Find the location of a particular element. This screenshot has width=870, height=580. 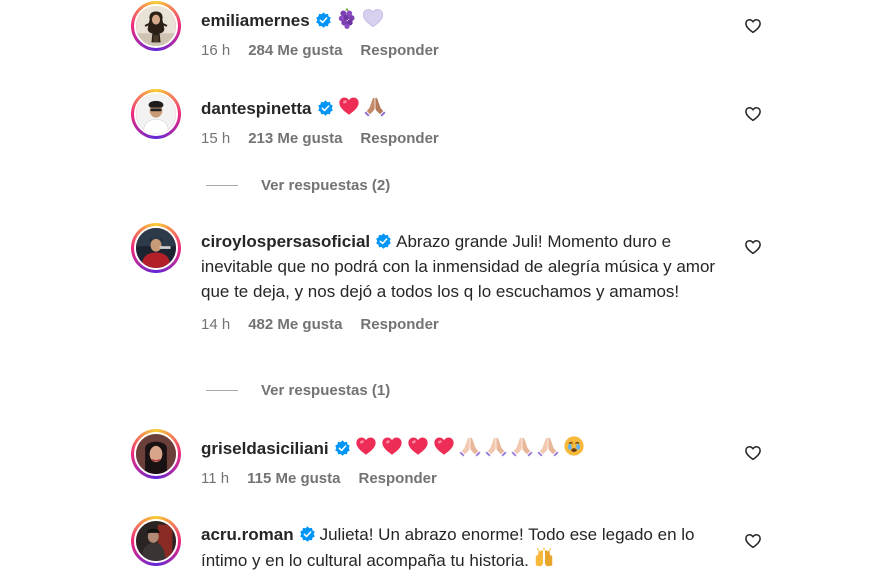

view-replies-label: Ver respuestas (1) is located at coordinates (326, 390).